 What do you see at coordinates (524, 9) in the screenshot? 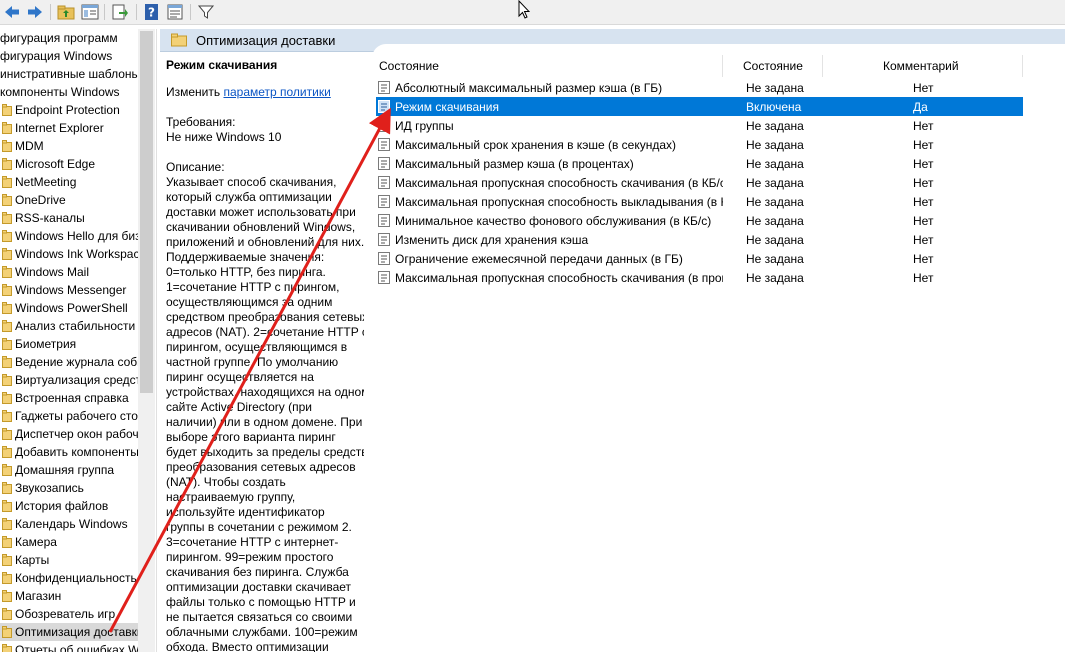
I see `mouse-cursor-icon` at bounding box center [524, 9].